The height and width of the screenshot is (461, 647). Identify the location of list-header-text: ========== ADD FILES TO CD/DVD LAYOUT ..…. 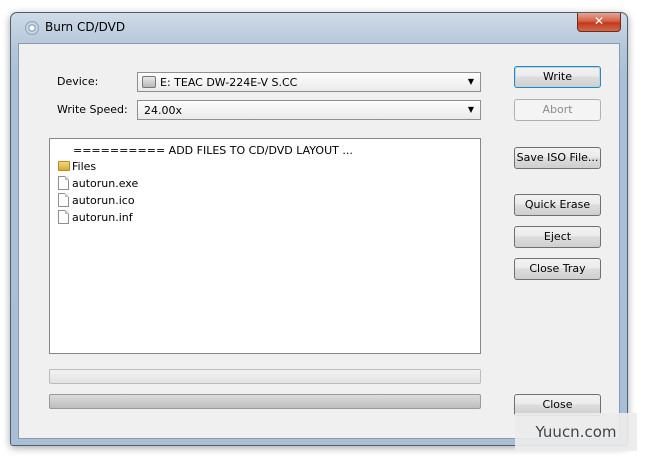
(213, 150).